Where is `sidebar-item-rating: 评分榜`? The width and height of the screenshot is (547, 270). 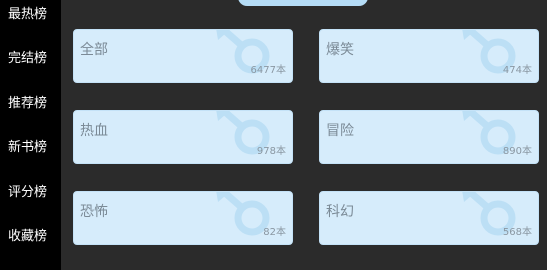
sidebar-item-rating: 评分榜 is located at coordinates (30, 193).